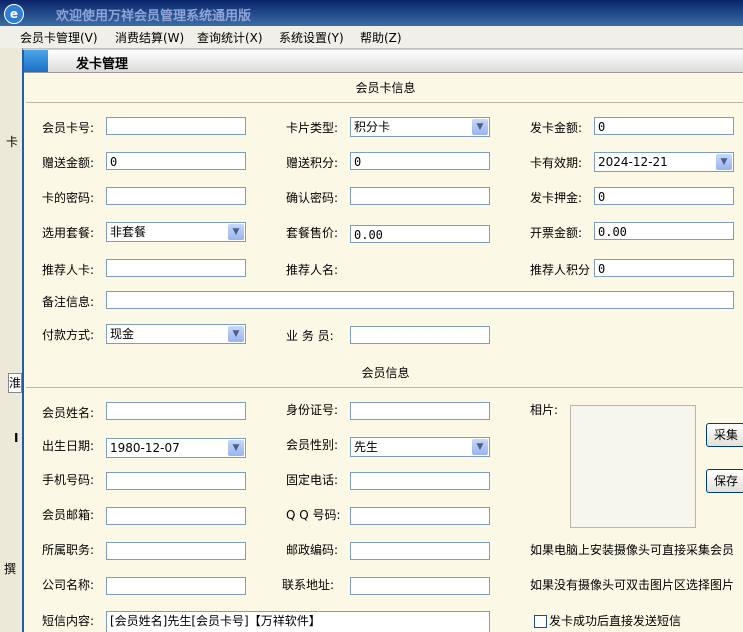 The width and height of the screenshot is (743, 632). I want to click on menu-help: 帮助(Z), so click(381, 37).